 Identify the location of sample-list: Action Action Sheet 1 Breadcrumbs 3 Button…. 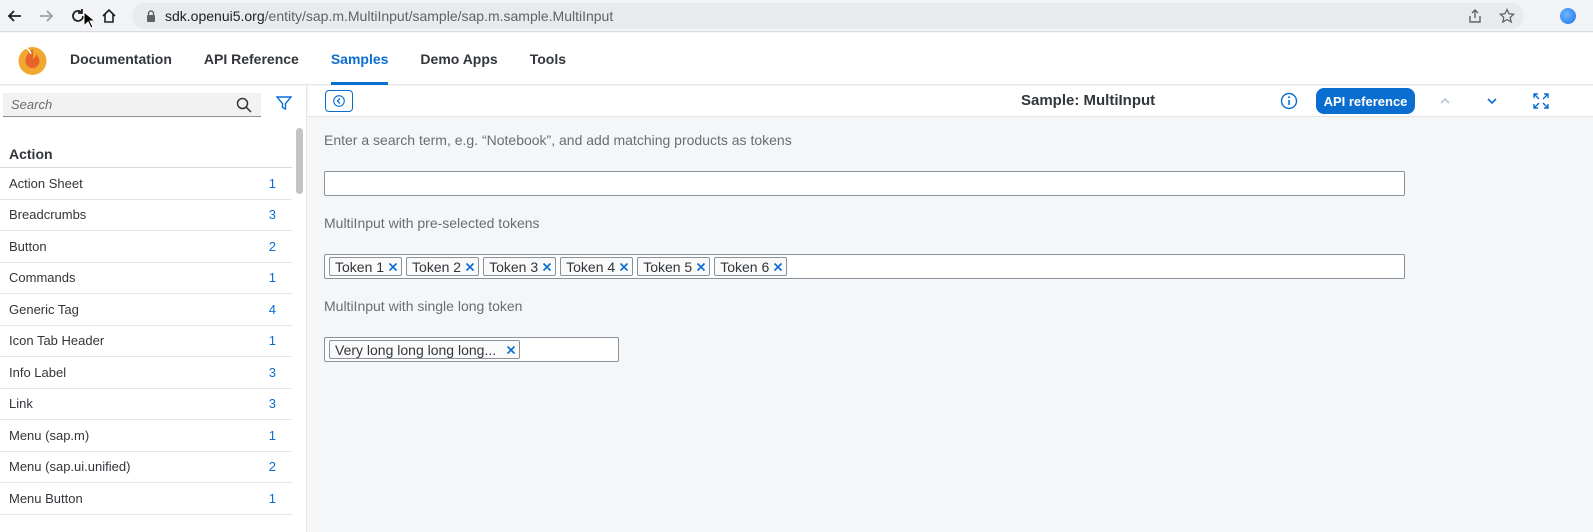
(146, 321).